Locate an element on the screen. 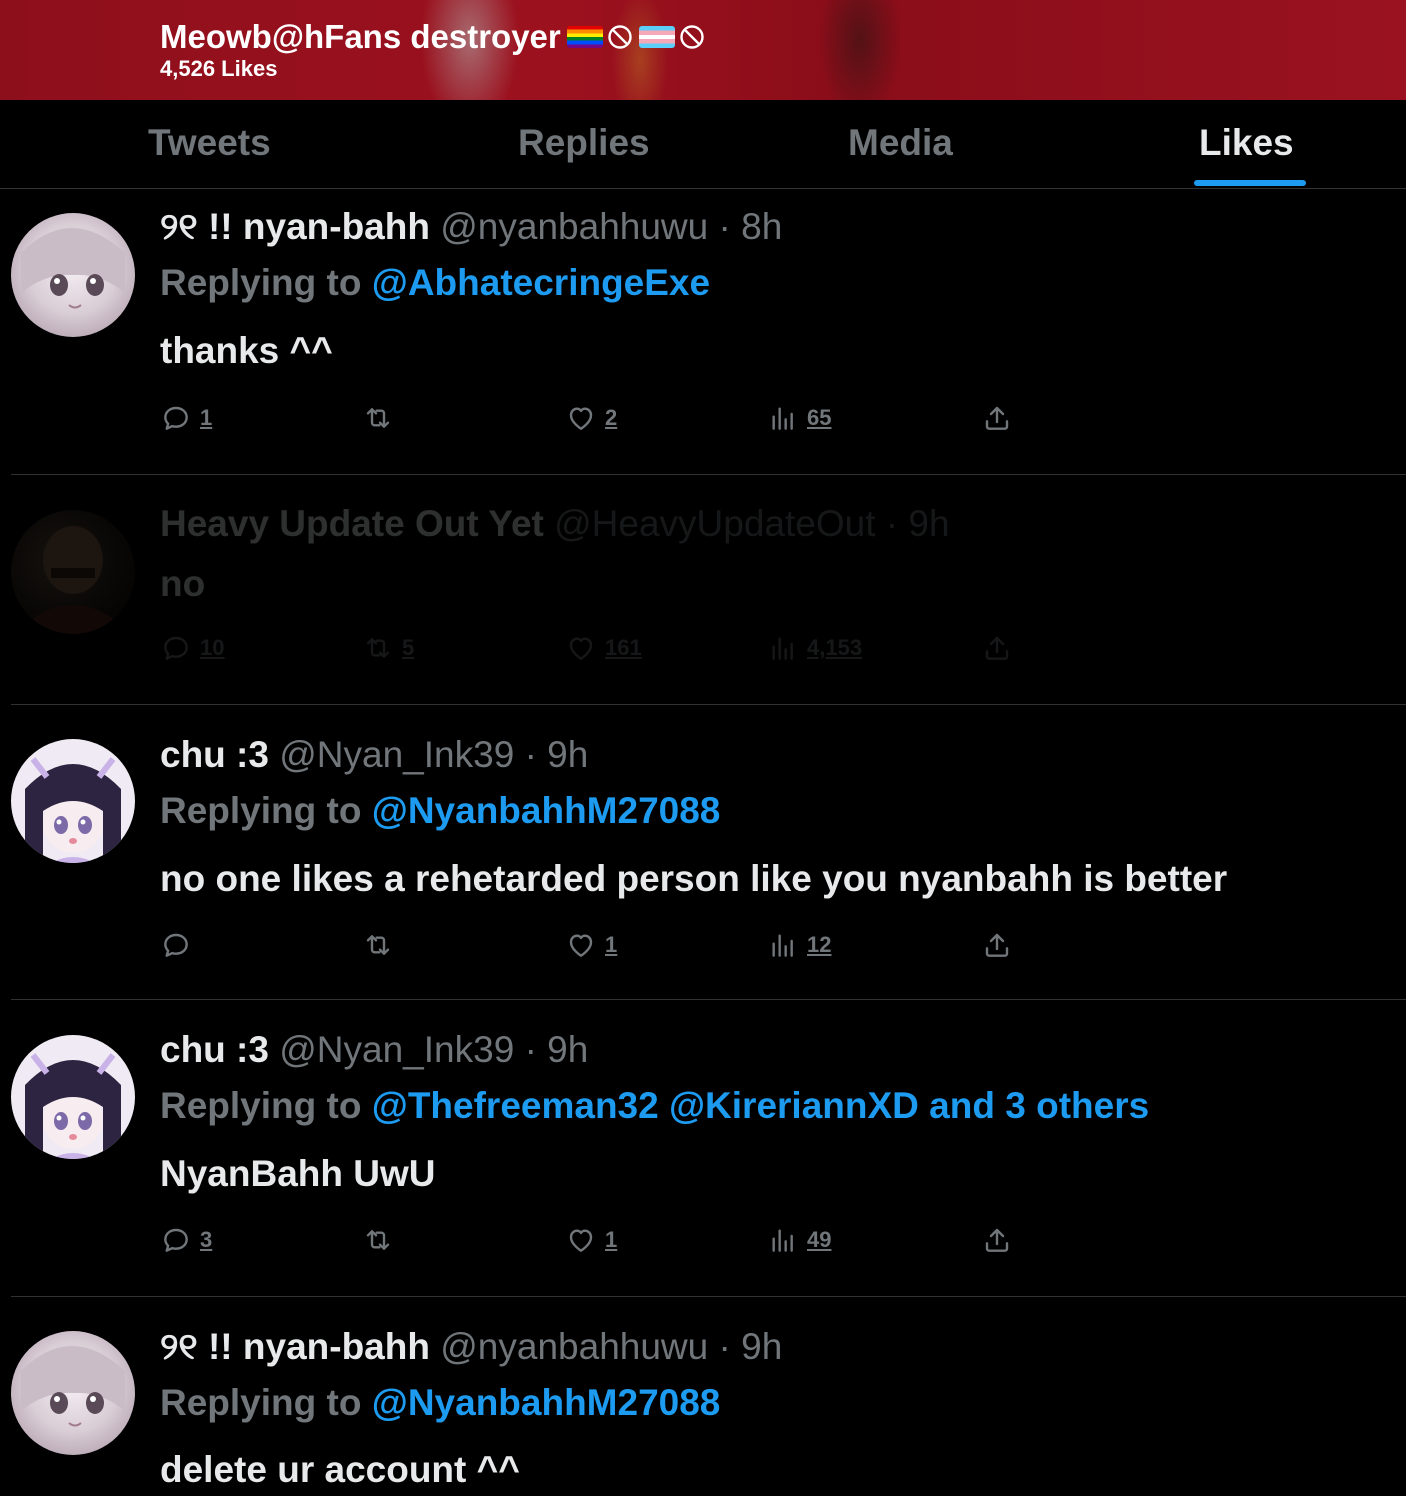  active-tab-indicator is located at coordinates (1250, 183).